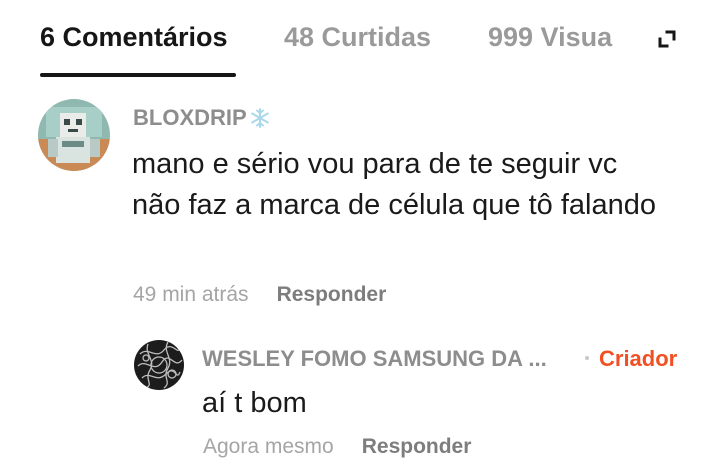 Image resolution: width=720 pixels, height=461 pixels. What do you see at coordinates (357, 37) in the screenshot?
I see `tab-likes: 48 Curtidas` at bounding box center [357, 37].